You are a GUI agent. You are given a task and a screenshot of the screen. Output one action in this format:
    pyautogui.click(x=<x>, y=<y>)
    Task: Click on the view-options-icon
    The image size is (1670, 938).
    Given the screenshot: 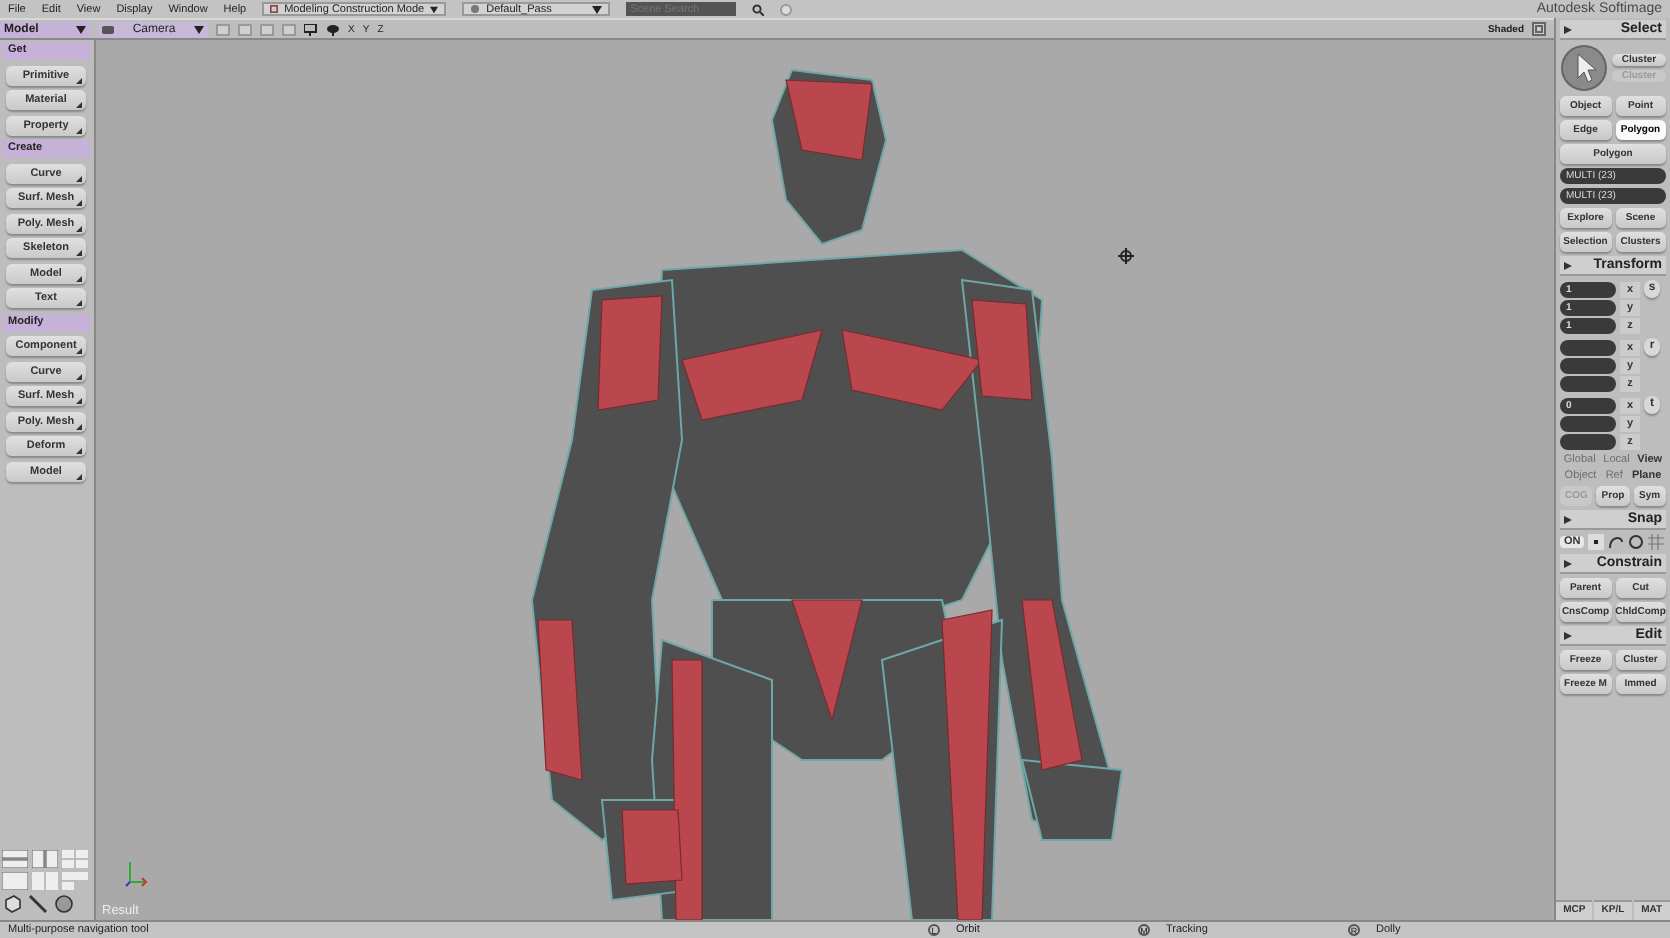 What is the action you would take?
    pyautogui.click(x=311, y=29)
    